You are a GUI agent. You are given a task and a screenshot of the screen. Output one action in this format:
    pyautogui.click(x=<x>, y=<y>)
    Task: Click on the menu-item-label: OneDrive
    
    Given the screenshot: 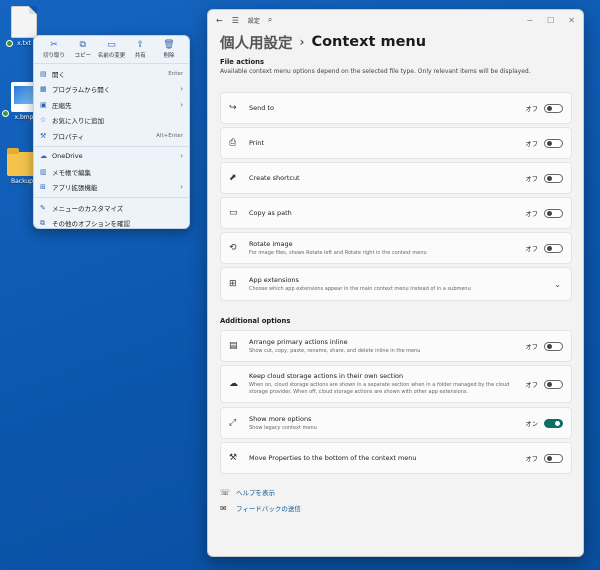 What is the action you would take?
    pyautogui.click(x=67, y=156)
    